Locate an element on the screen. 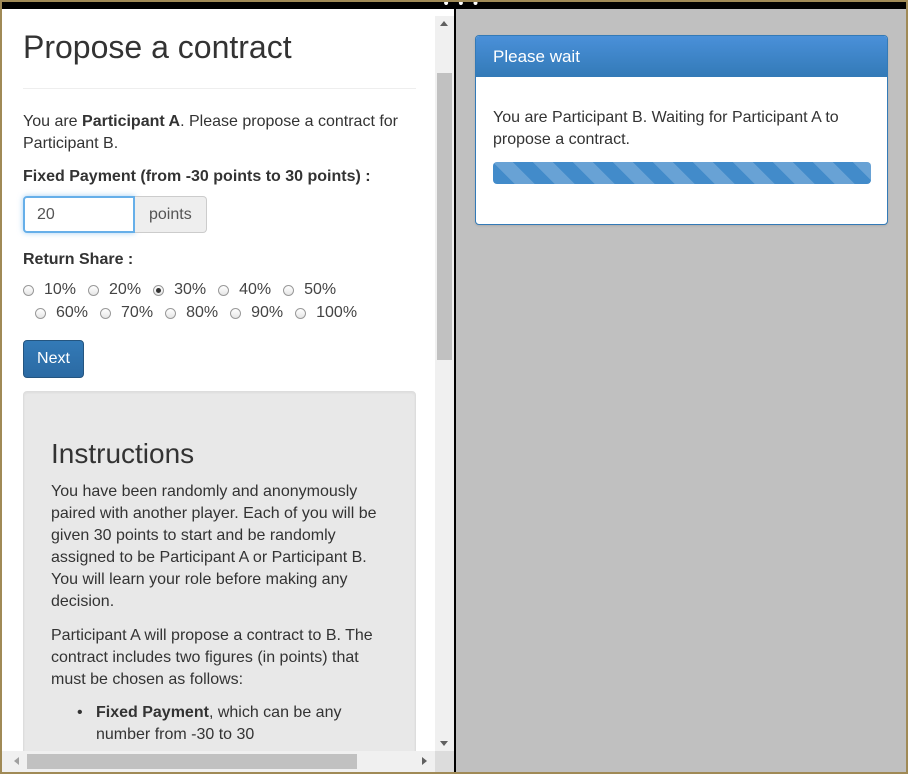 The width and height of the screenshot is (908, 774). radio-50: 50% is located at coordinates (309, 290).